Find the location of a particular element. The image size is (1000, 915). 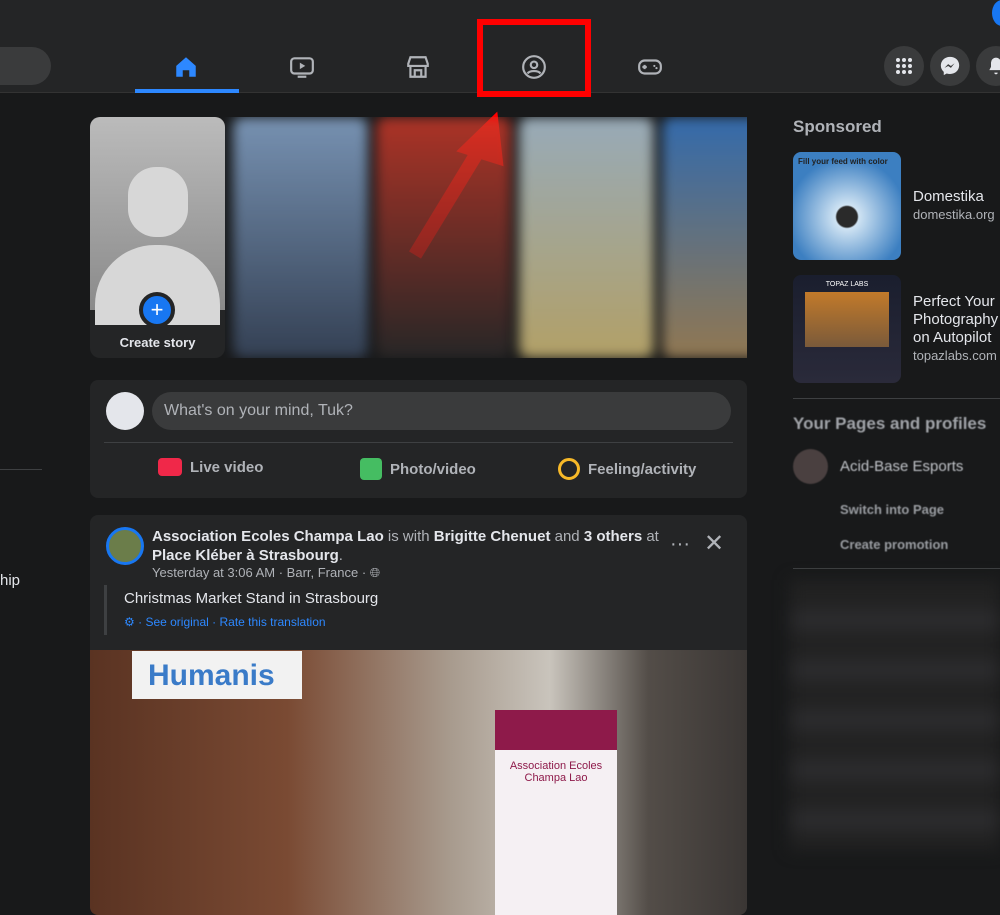

close-icon: ✕ is located at coordinates (714, 543).